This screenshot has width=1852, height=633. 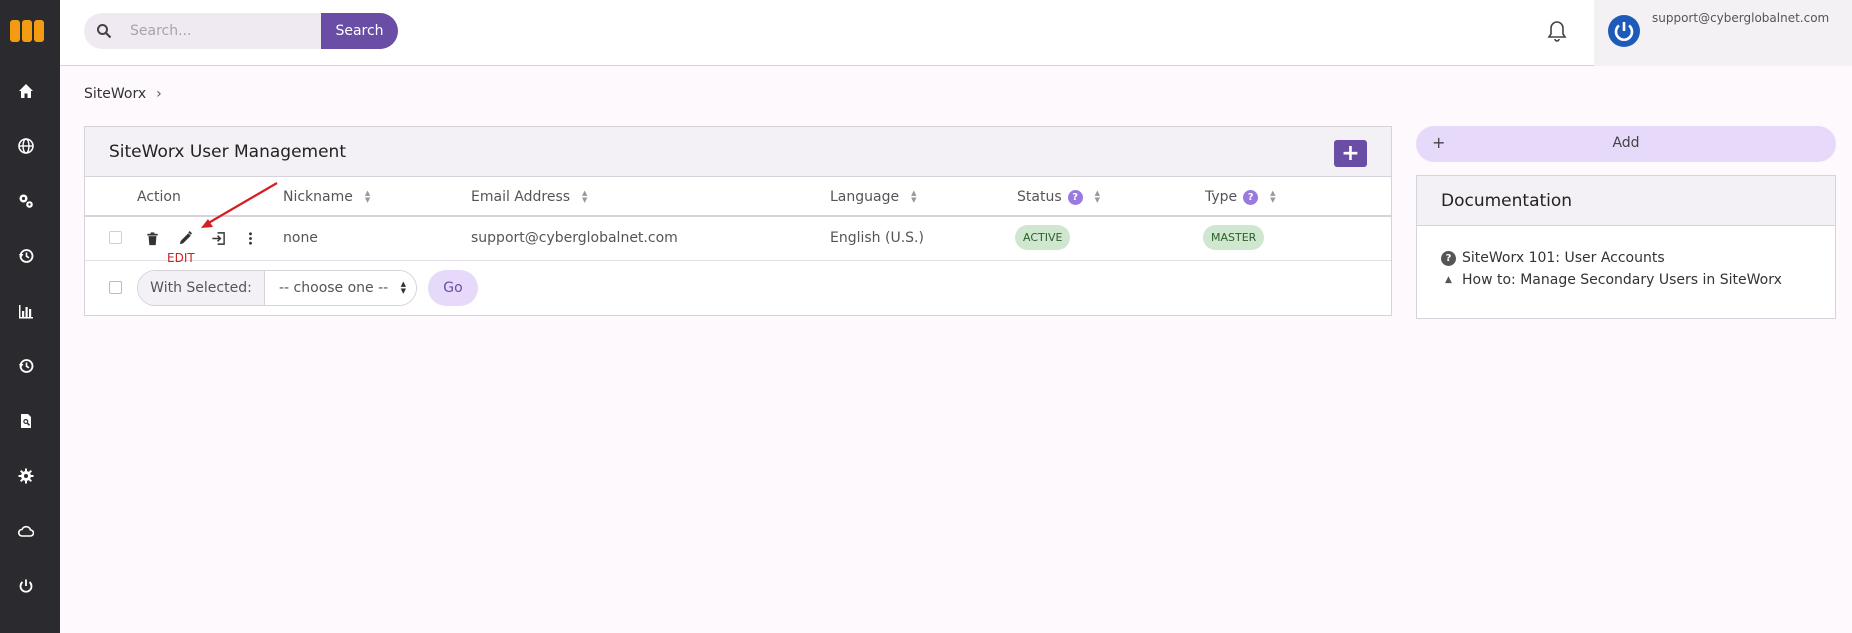 I want to click on logo-icon, so click(x=27, y=31).